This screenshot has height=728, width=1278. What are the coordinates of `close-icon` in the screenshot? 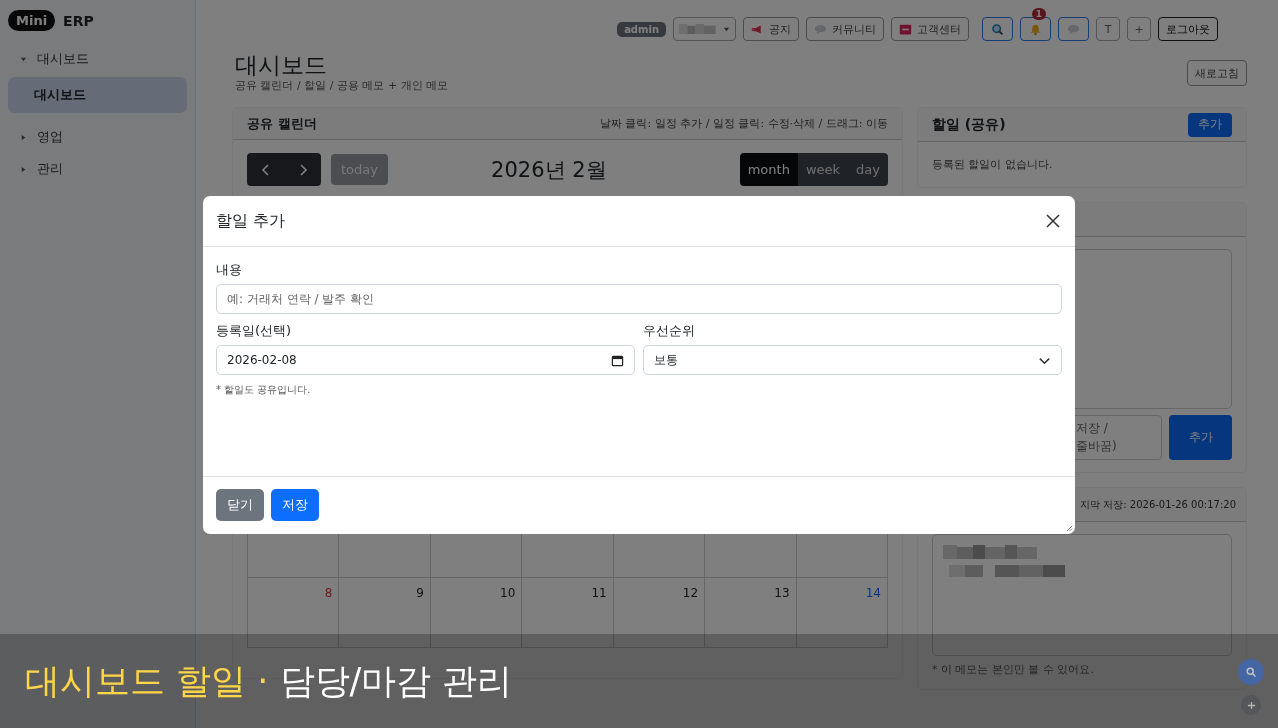 It's located at (1053, 221).